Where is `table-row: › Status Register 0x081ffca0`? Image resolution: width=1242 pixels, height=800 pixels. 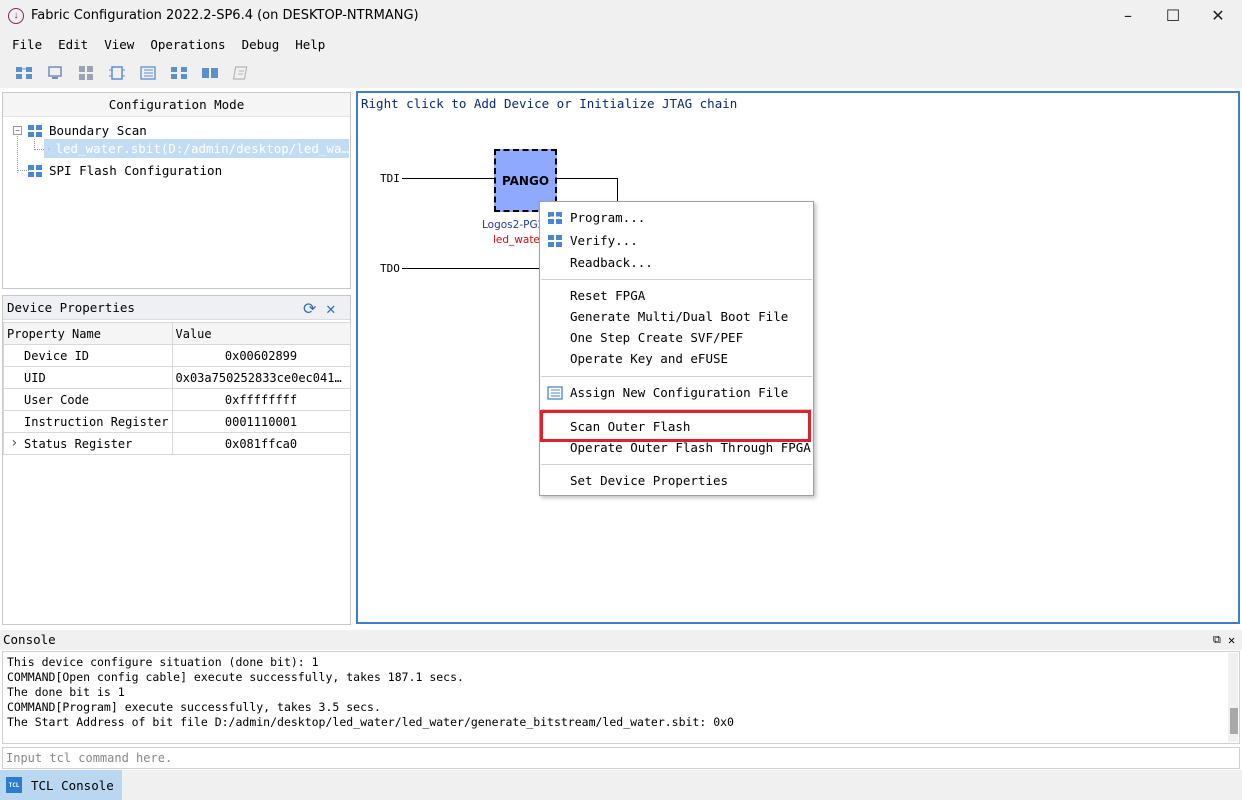
table-row: › Status Register 0x081ffca0 is located at coordinates (177, 443).